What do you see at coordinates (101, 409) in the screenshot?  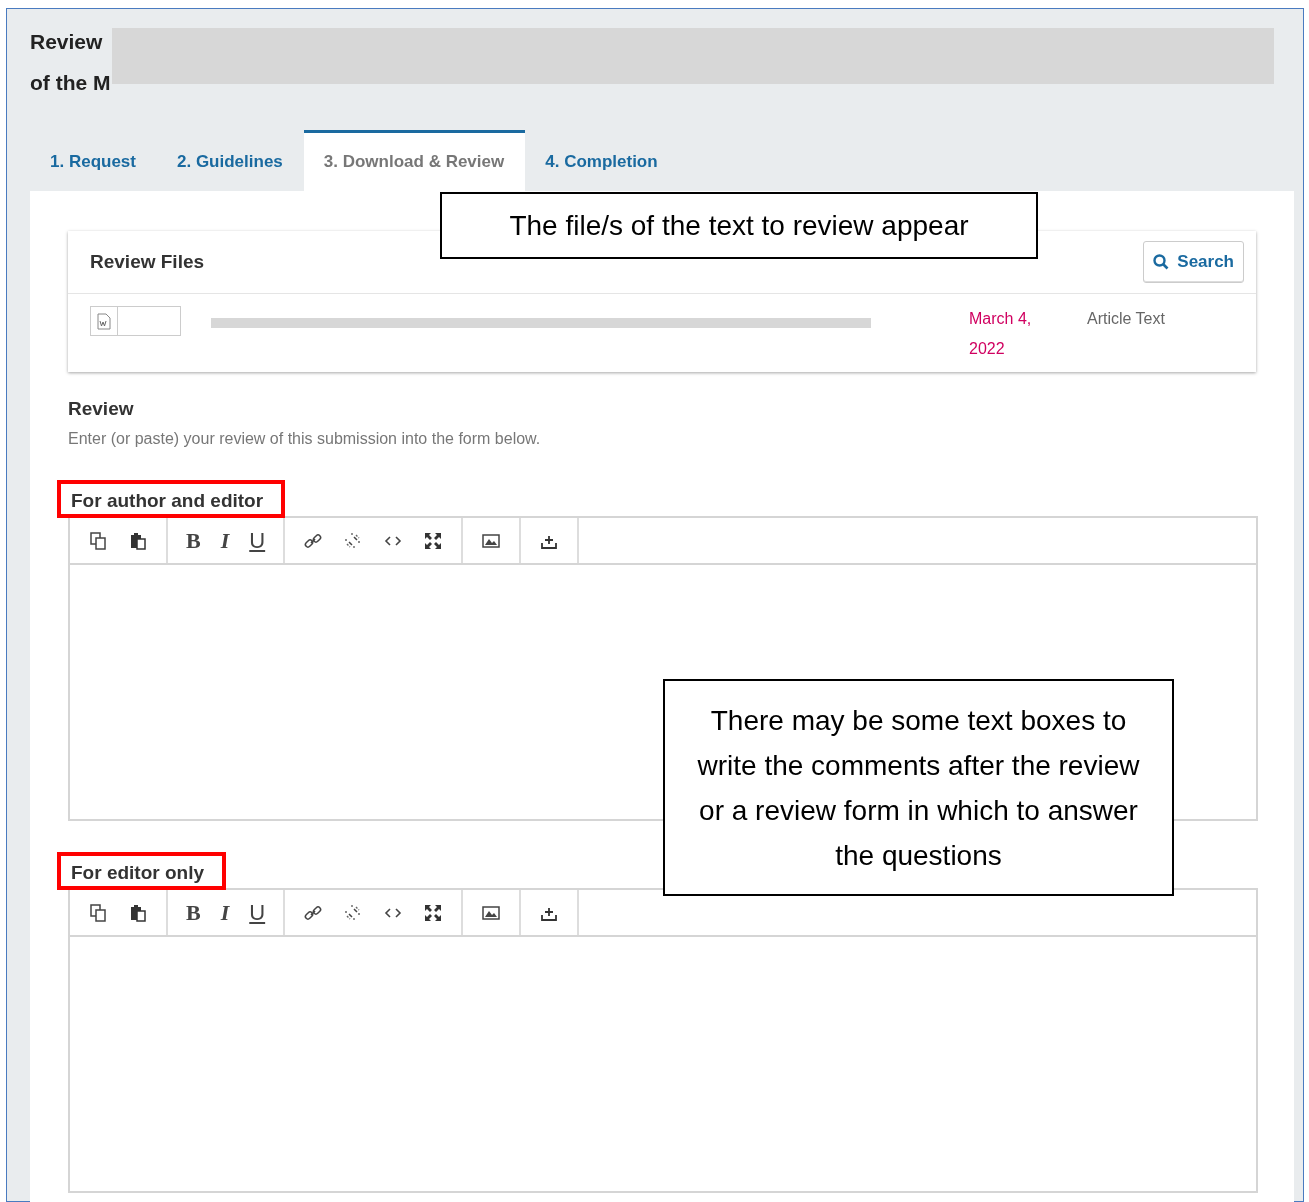 I see `section-heading: Review` at bounding box center [101, 409].